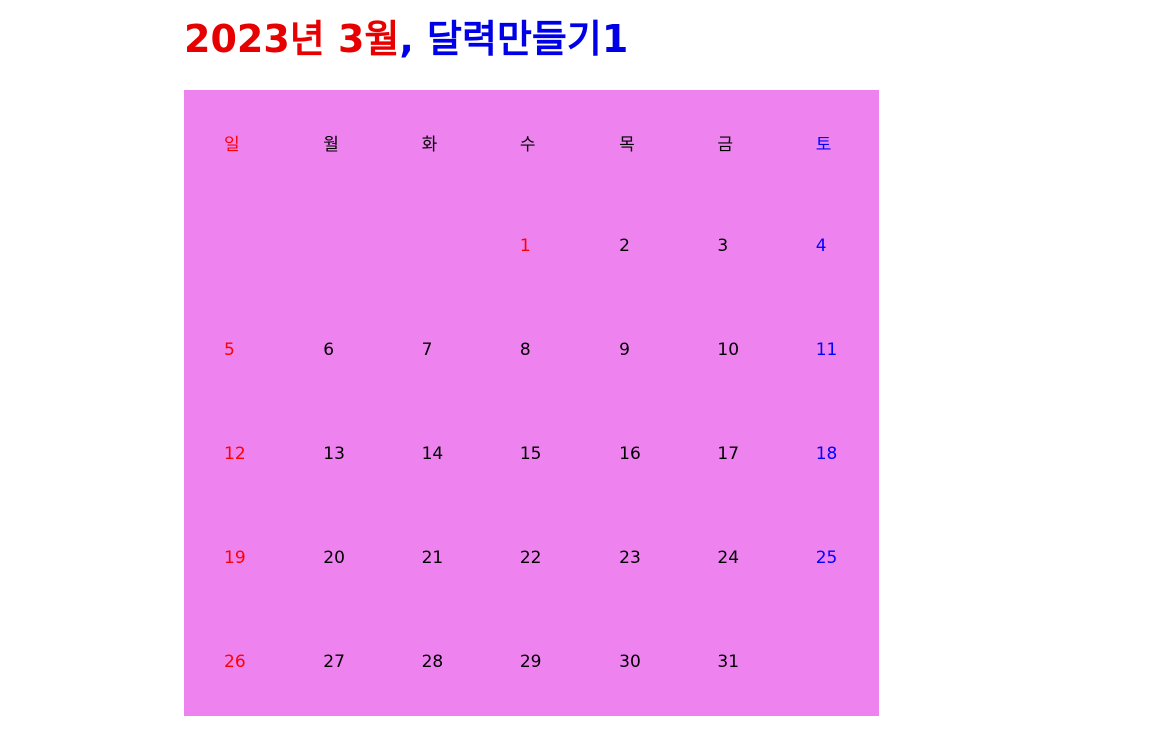 This screenshot has width=1152, height=729. I want to click on calendar-day-cell: 29, so click(530, 662).